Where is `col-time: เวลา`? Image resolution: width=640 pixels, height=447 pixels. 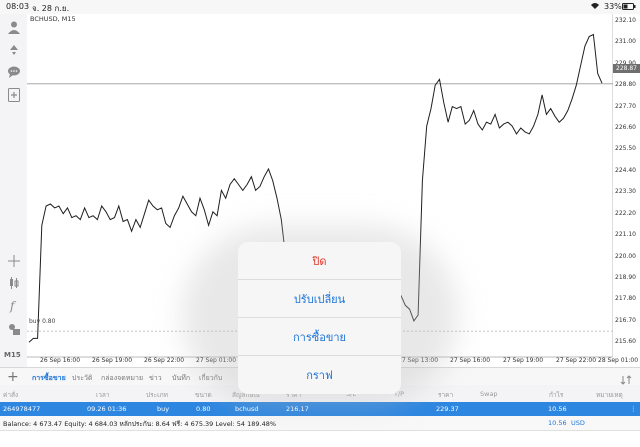
col-time: เวลา is located at coordinates (103, 395).